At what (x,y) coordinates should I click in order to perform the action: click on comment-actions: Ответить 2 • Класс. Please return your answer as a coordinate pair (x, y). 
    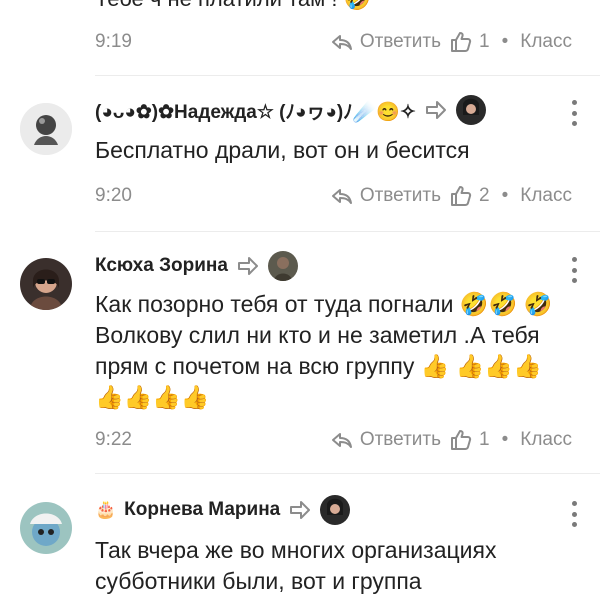
    Looking at the image, I should click on (451, 196).